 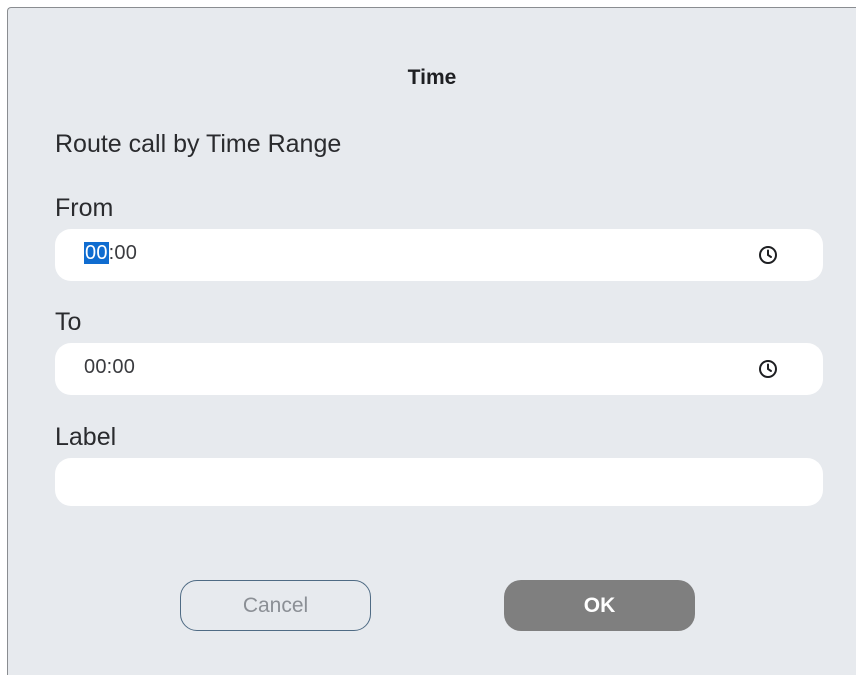 I want to click on from-minutes-segment: 00, so click(x=125, y=253).